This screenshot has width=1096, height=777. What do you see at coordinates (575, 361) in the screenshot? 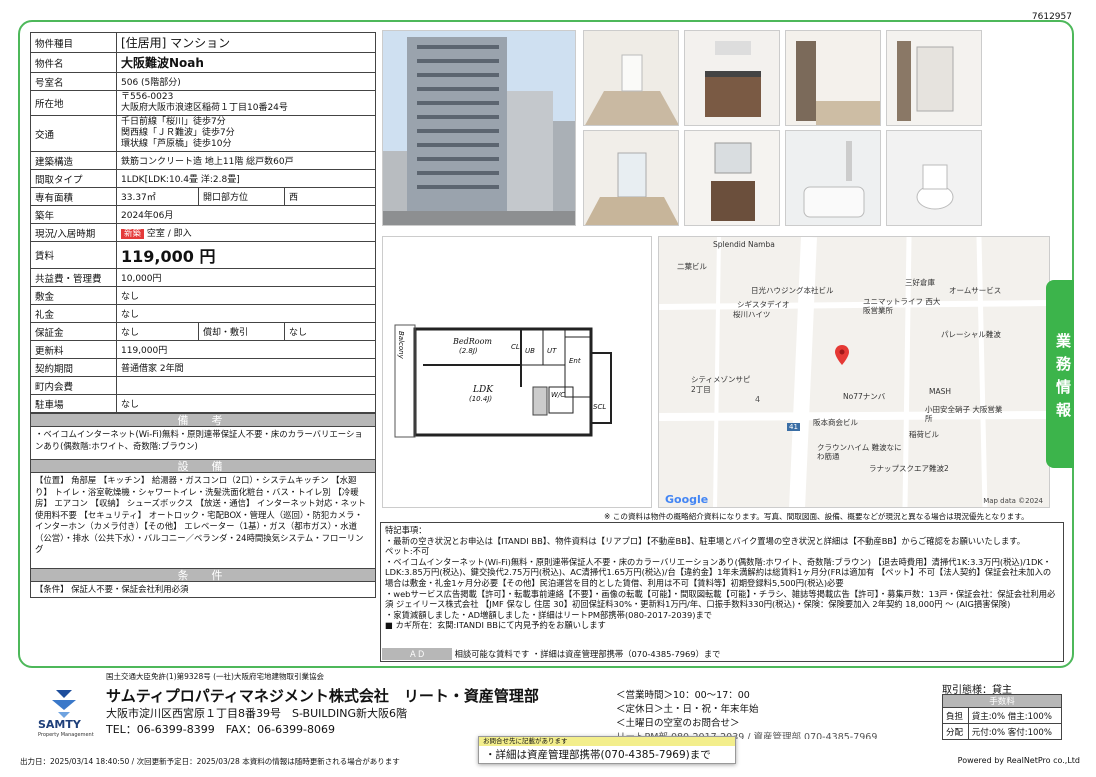
I see `fp-ent: Ent` at bounding box center [575, 361].